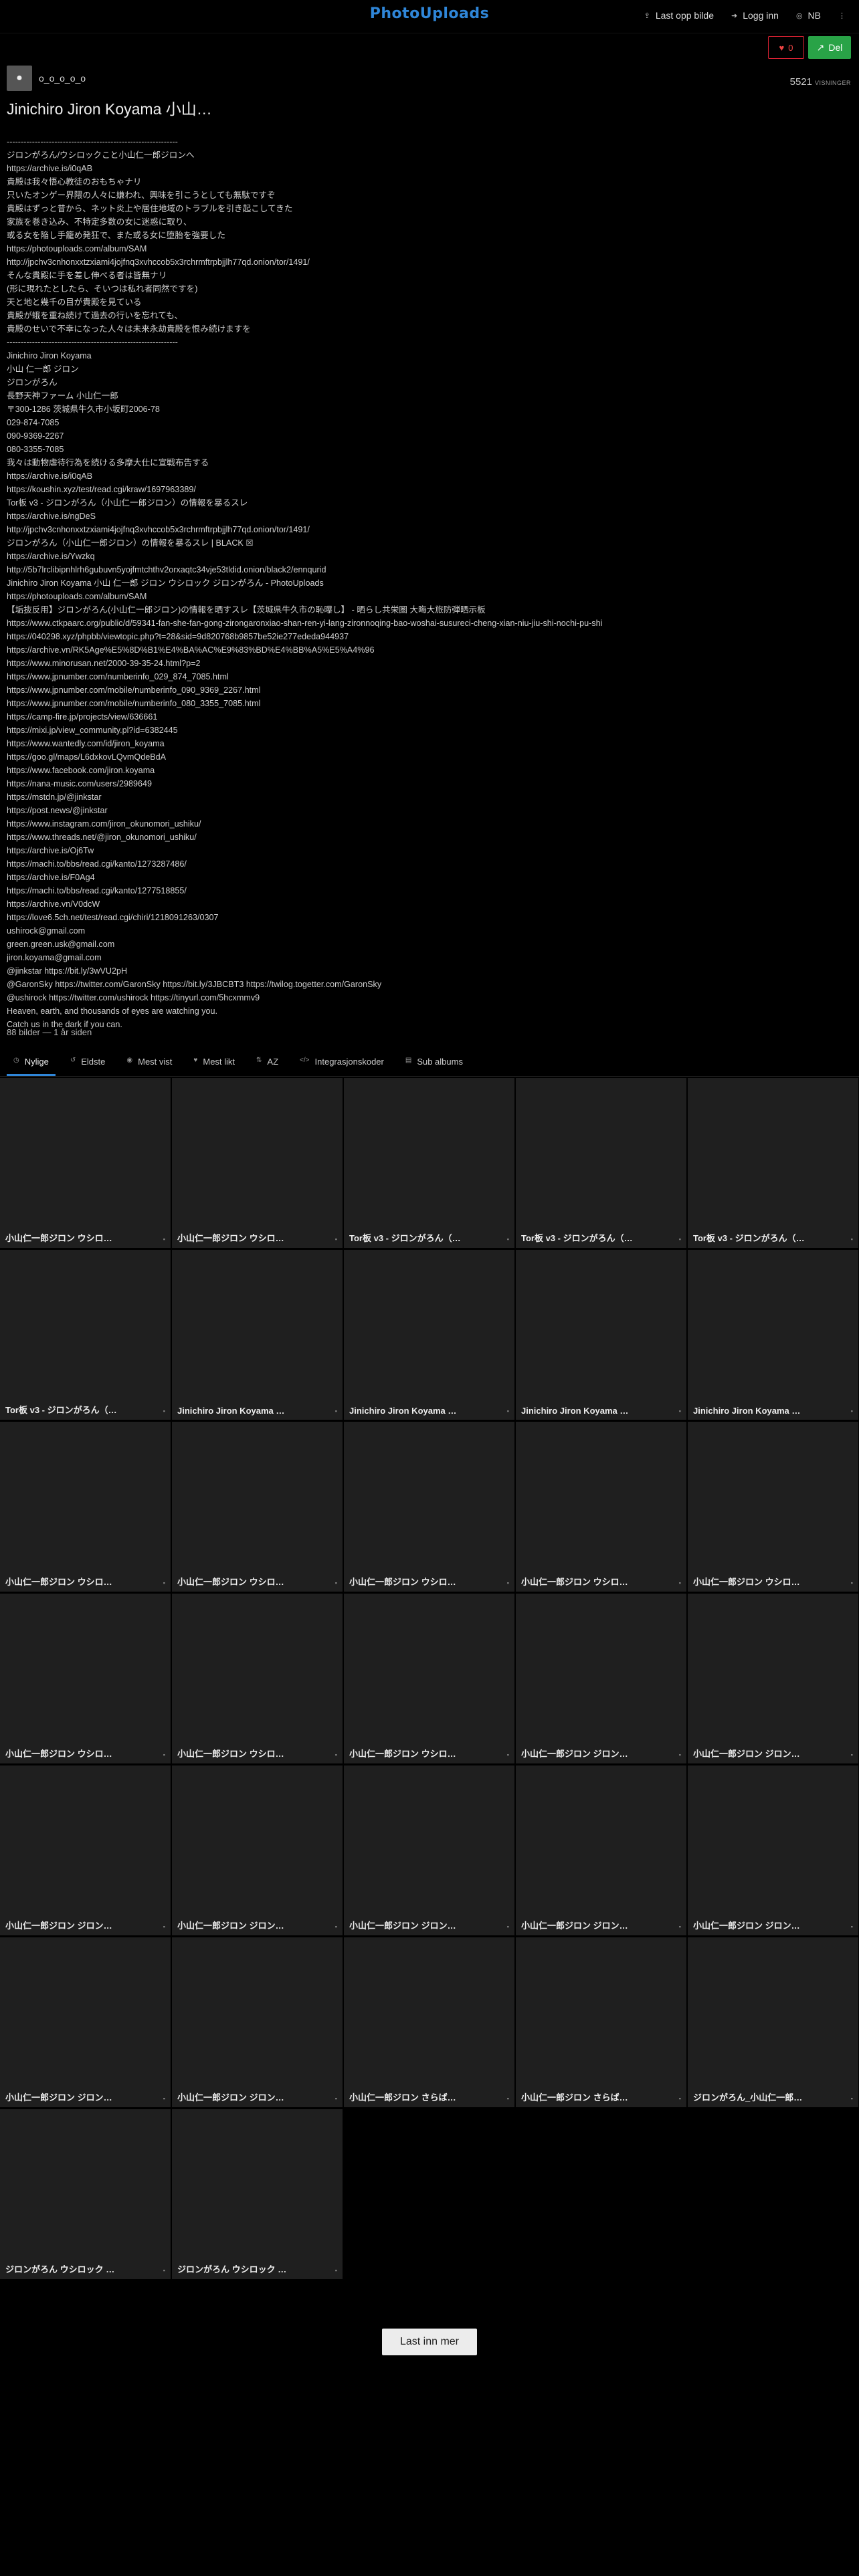 This screenshot has width=859, height=2576. What do you see at coordinates (73, 1060) in the screenshot?
I see `history-icon: ↺` at bounding box center [73, 1060].